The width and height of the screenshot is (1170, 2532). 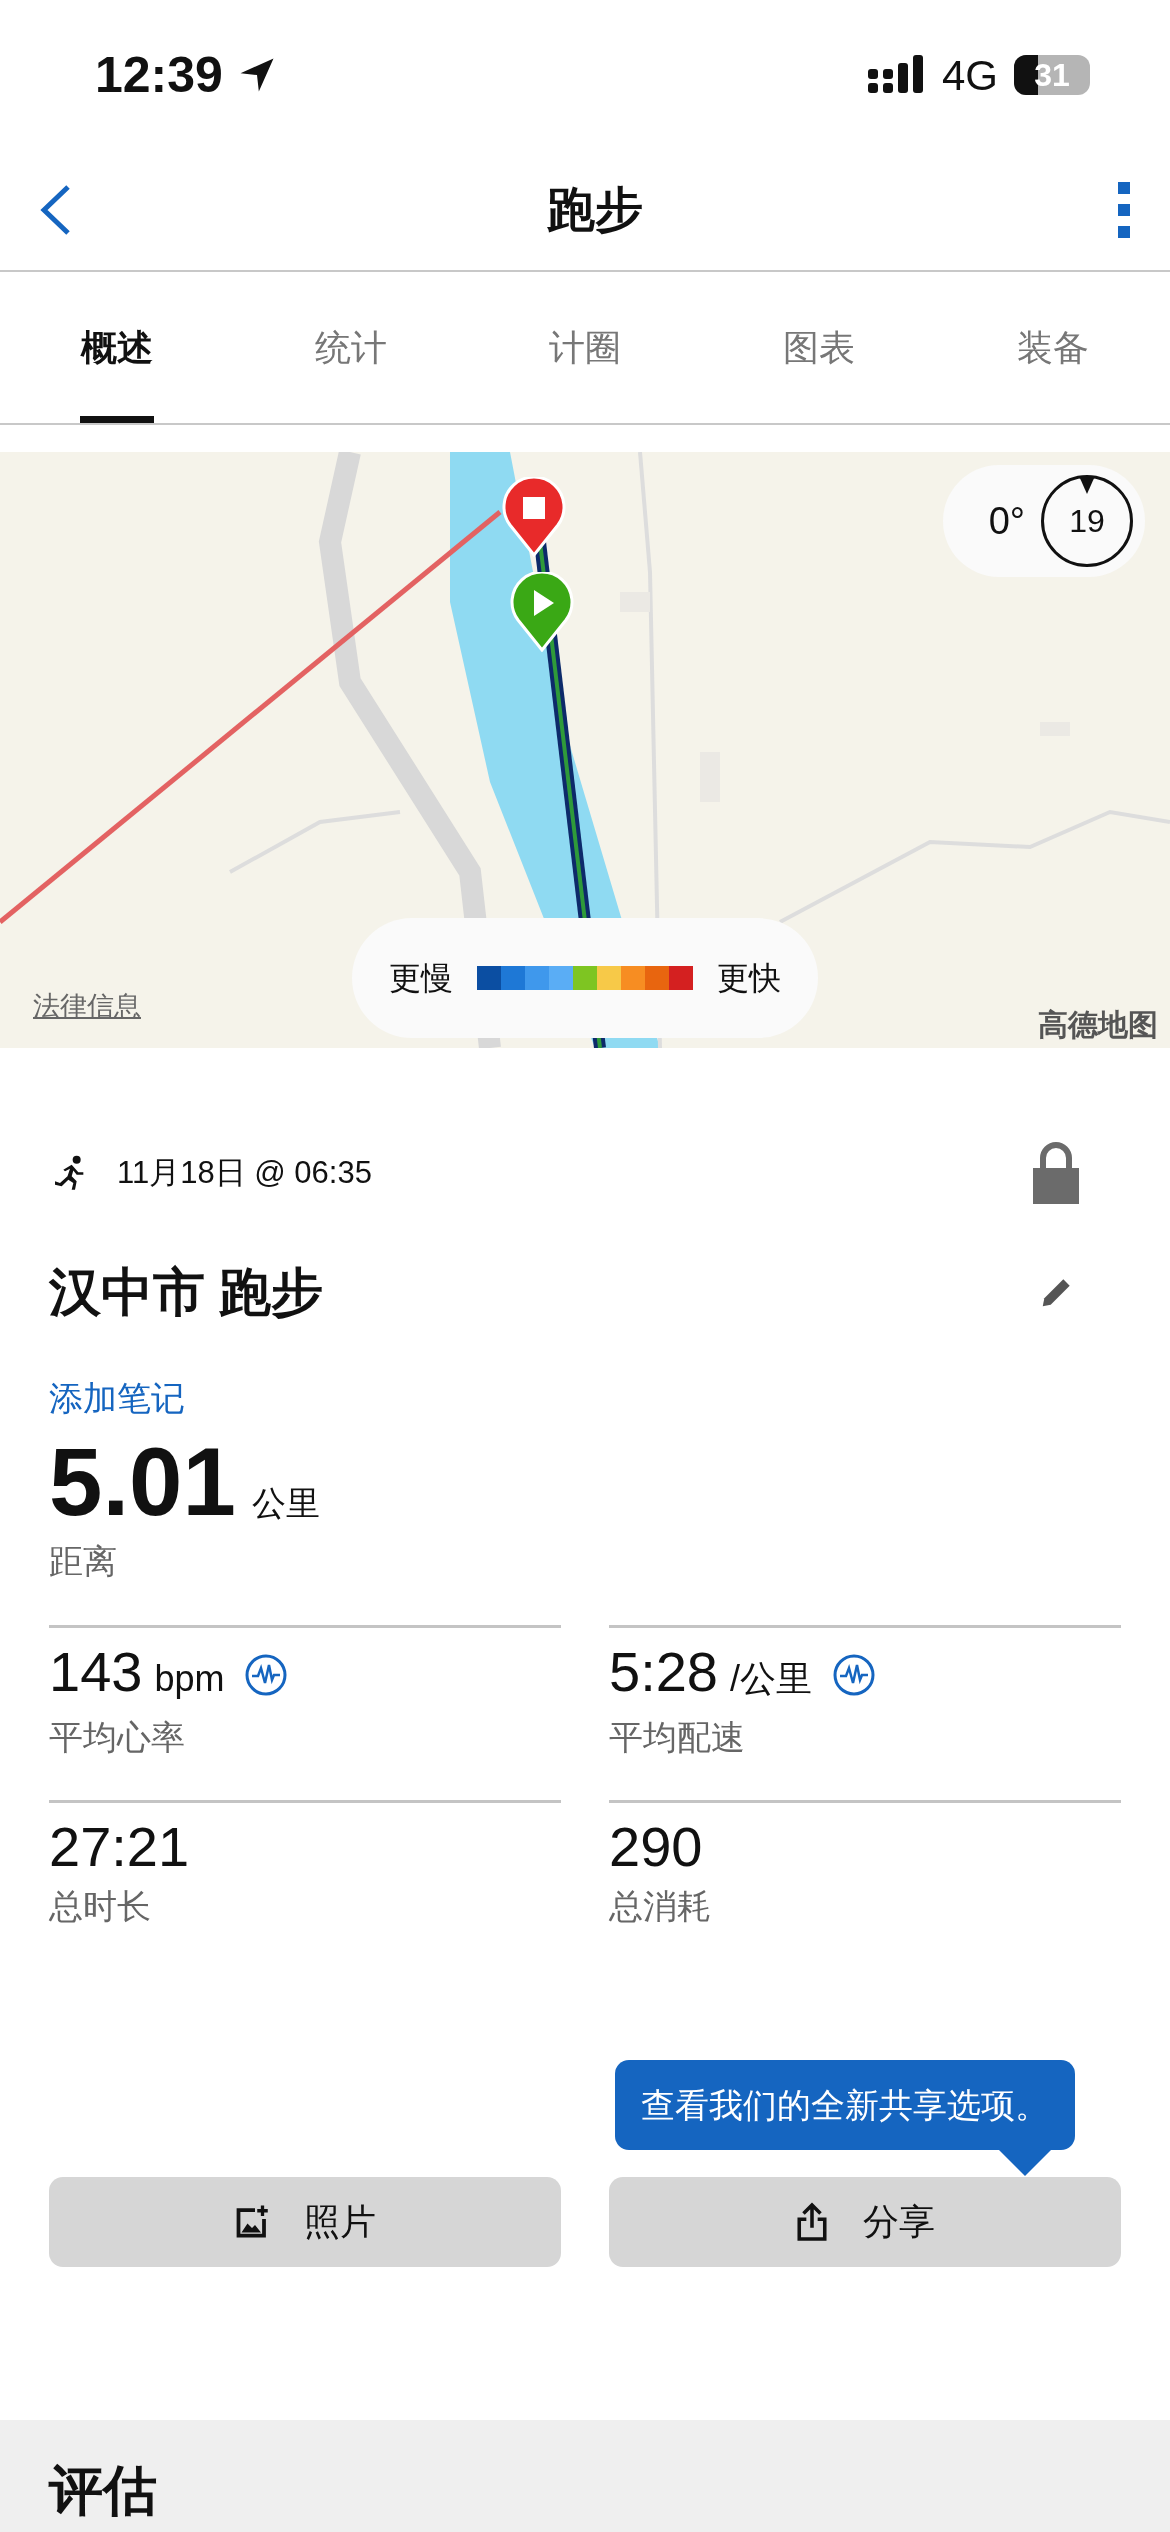 I want to click on stat-label: 平均配速, so click(x=677, y=1737).